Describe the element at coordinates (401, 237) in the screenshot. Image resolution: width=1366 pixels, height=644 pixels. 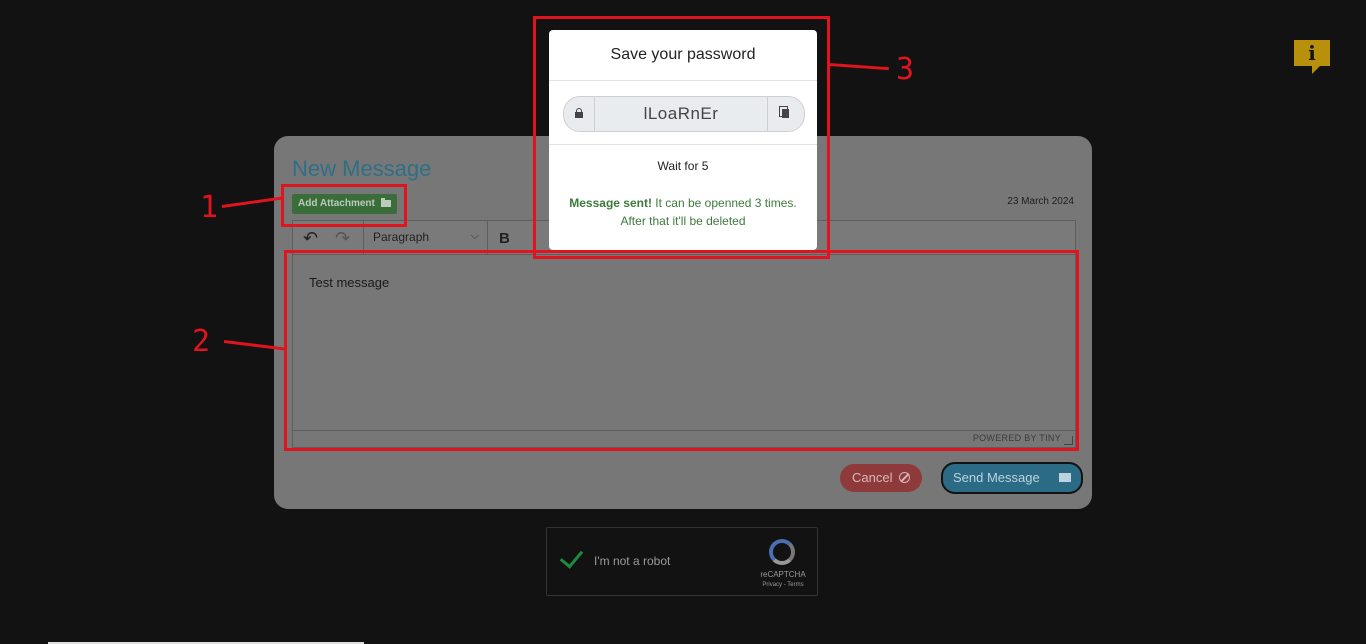
I see `block-format-value: Paragraph` at that location.